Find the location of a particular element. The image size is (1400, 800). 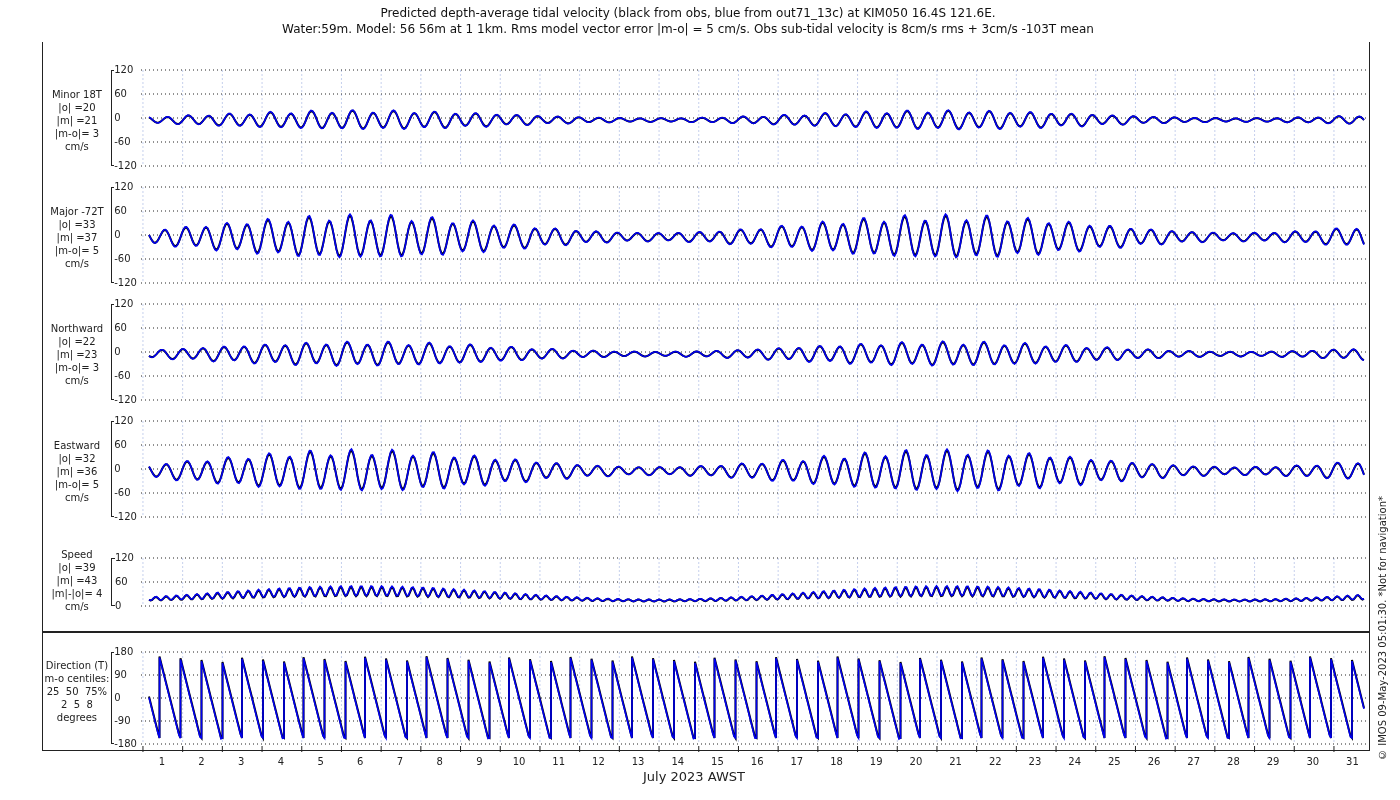

x-tick-label: 4 is located at coordinates (281, 762).